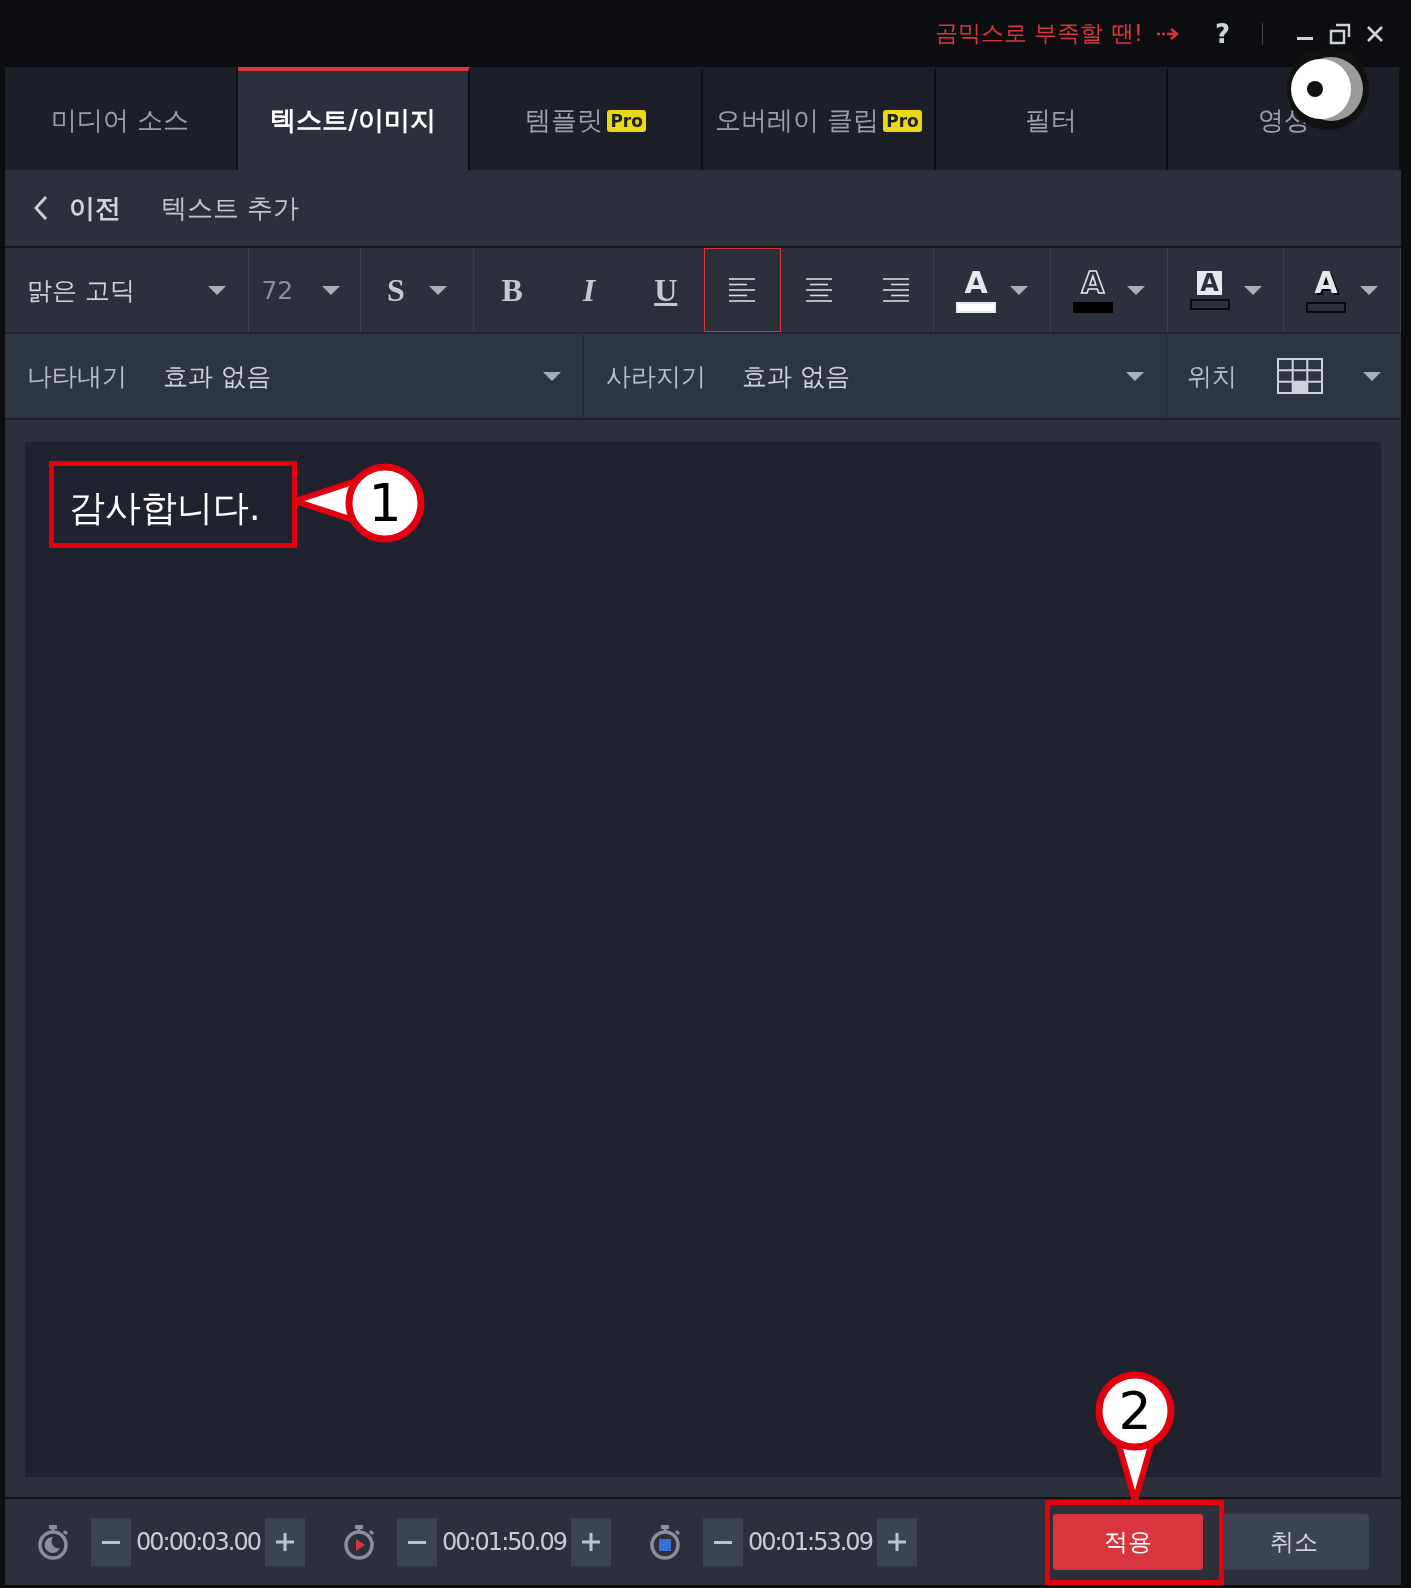 Image resolution: width=1411 pixels, height=1588 pixels. I want to click on tab: 필터, so click(1052, 118).